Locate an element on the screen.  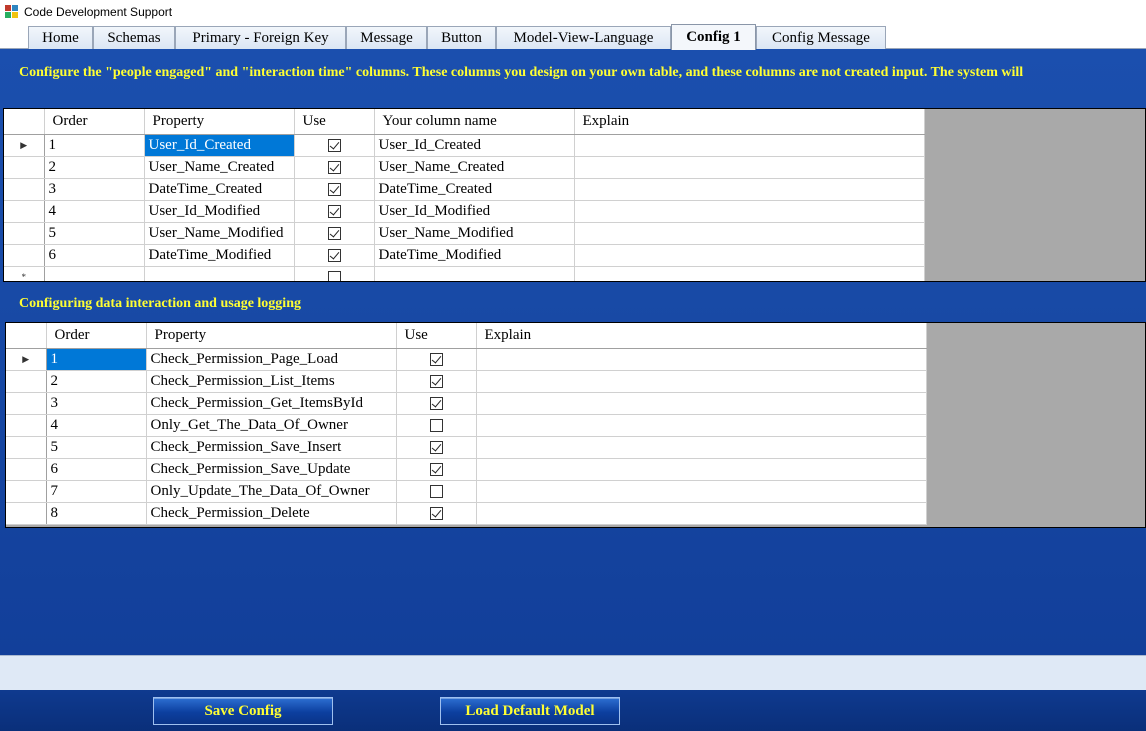
tab-schemas: Schemas is located at coordinates (134, 37).